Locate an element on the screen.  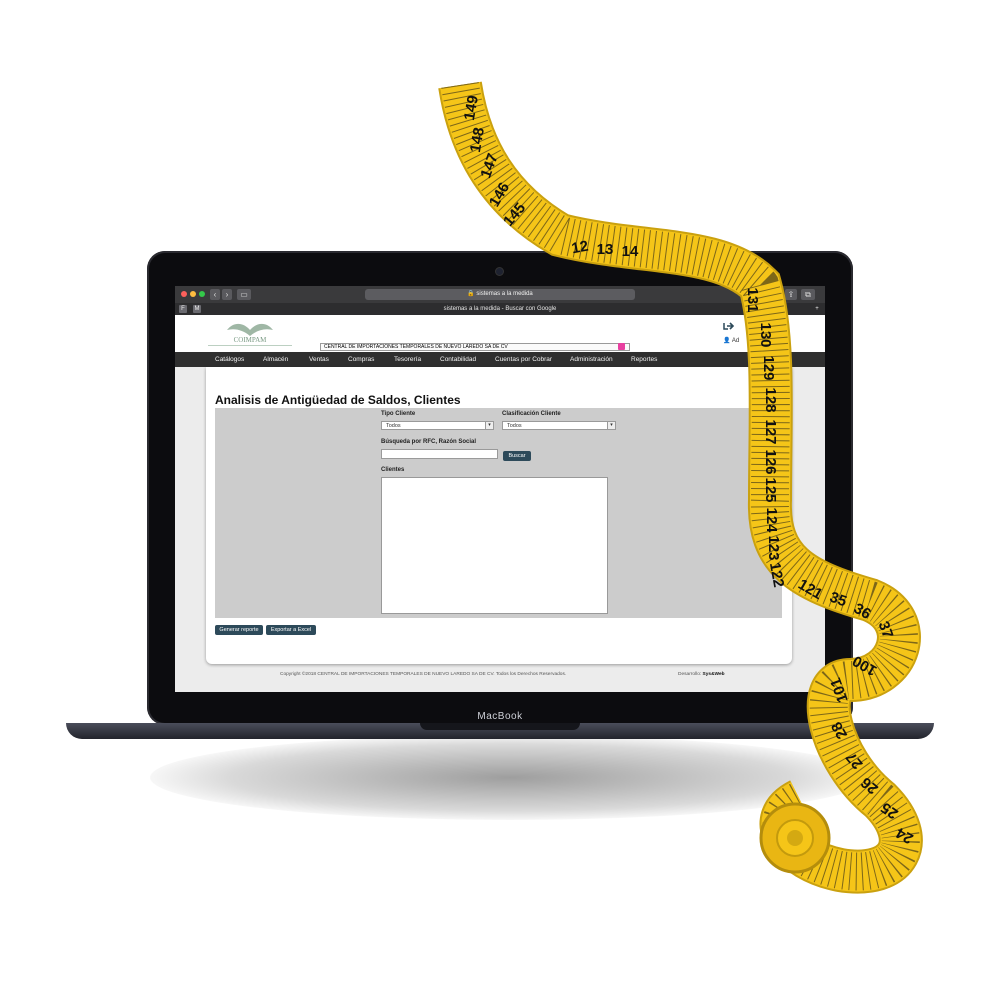
tape-number: 148 is located at coordinates (477, 140).